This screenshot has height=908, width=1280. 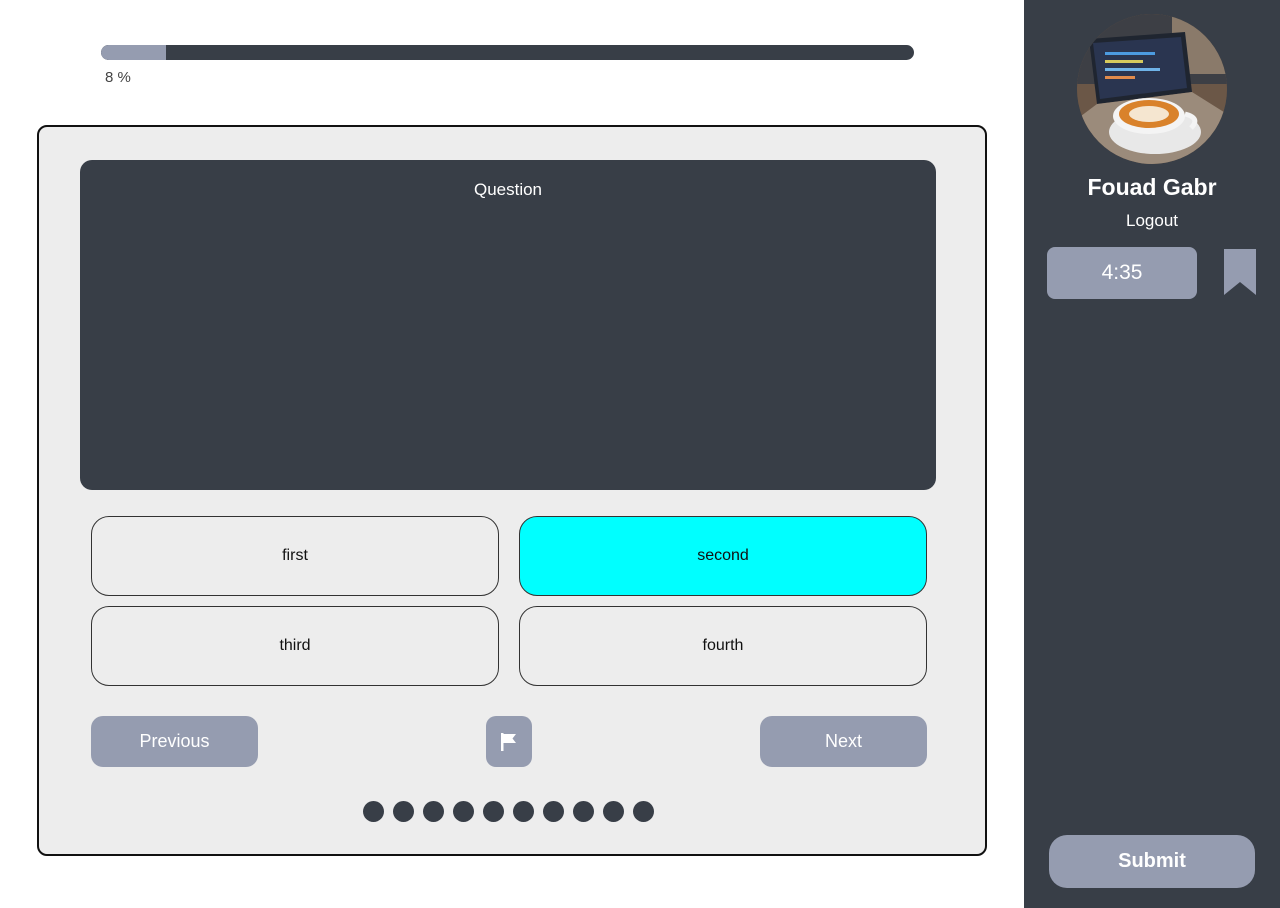 I want to click on answer-option-third: third, so click(x=295, y=646).